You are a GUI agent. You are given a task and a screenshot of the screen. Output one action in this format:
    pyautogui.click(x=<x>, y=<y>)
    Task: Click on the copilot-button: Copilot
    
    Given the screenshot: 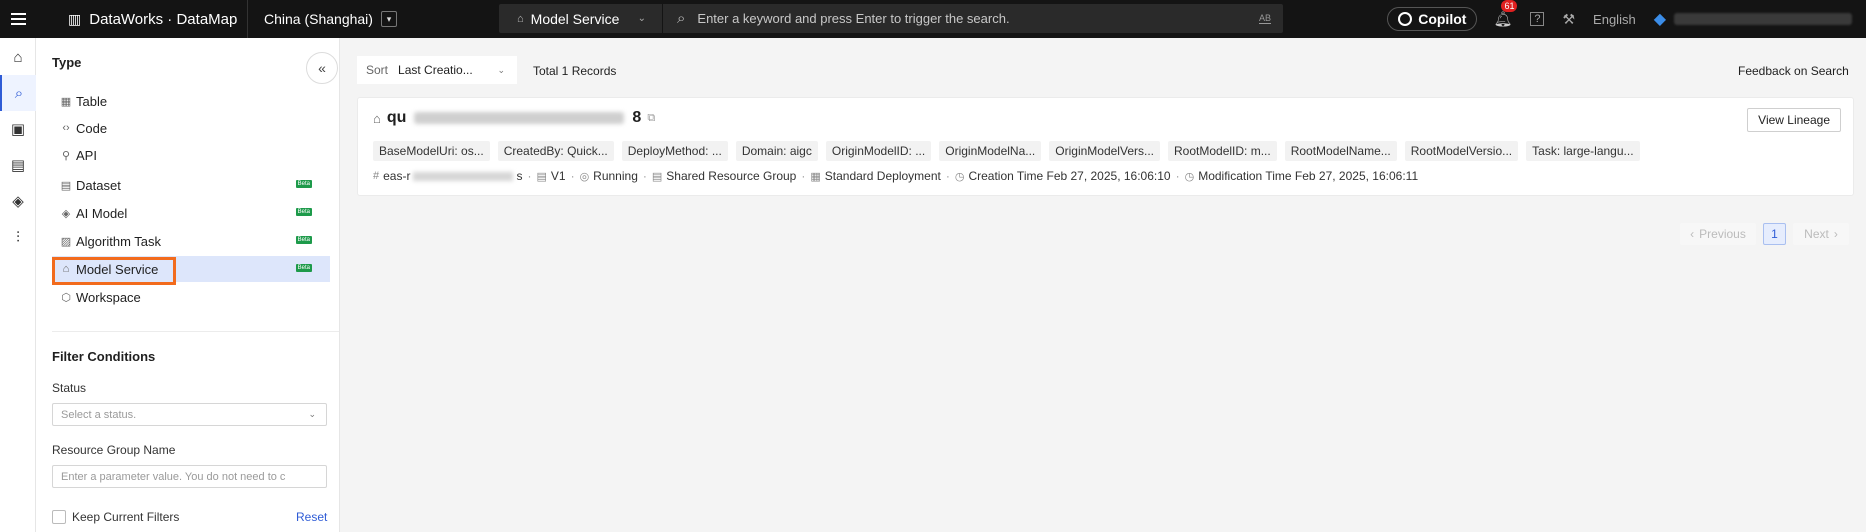 What is the action you would take?
    pyautogui.click(x=1432, y=19)
    